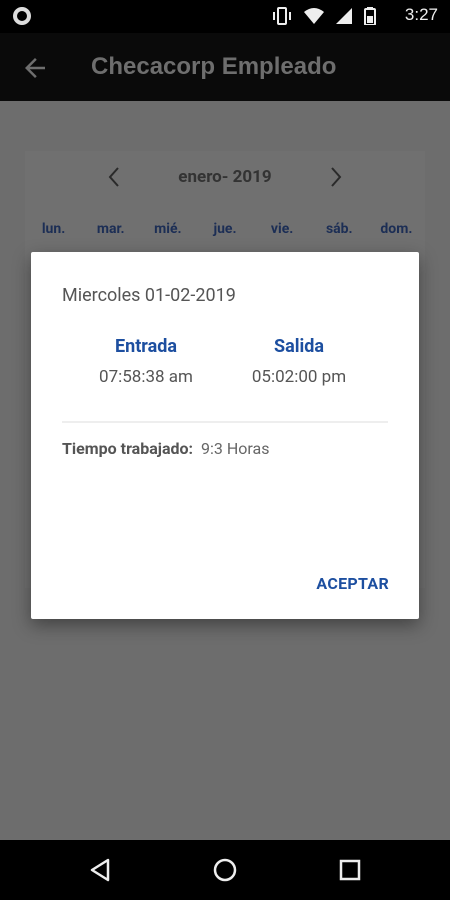 The width and height of the screenshot is (450, 900). What do you see at coordinates (214, 66) in the screenshot?
I see `page-title: Checacorp Empleado` at bounding box center [214, 66].